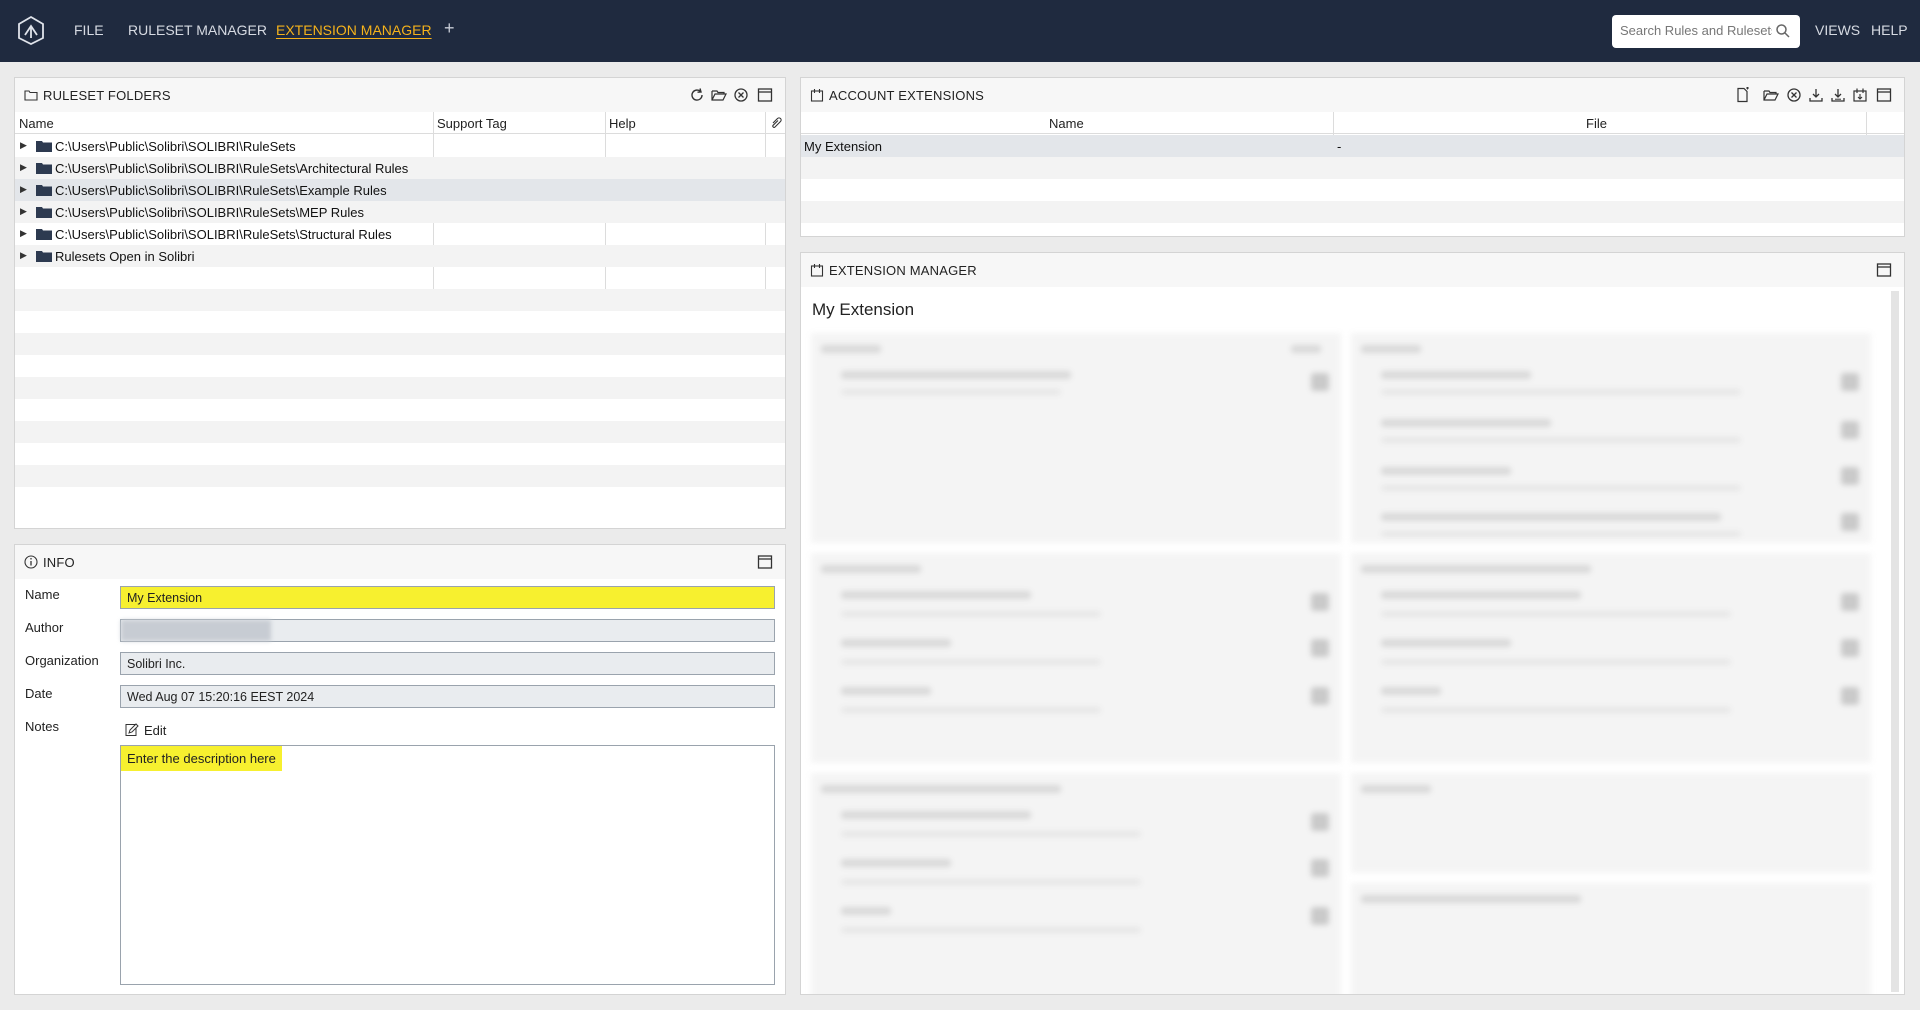 This screenshot has width=1920, height=1010. Describe the element at coordinates (132, 729) in the screenshot. I see `edit-icon` at that location.